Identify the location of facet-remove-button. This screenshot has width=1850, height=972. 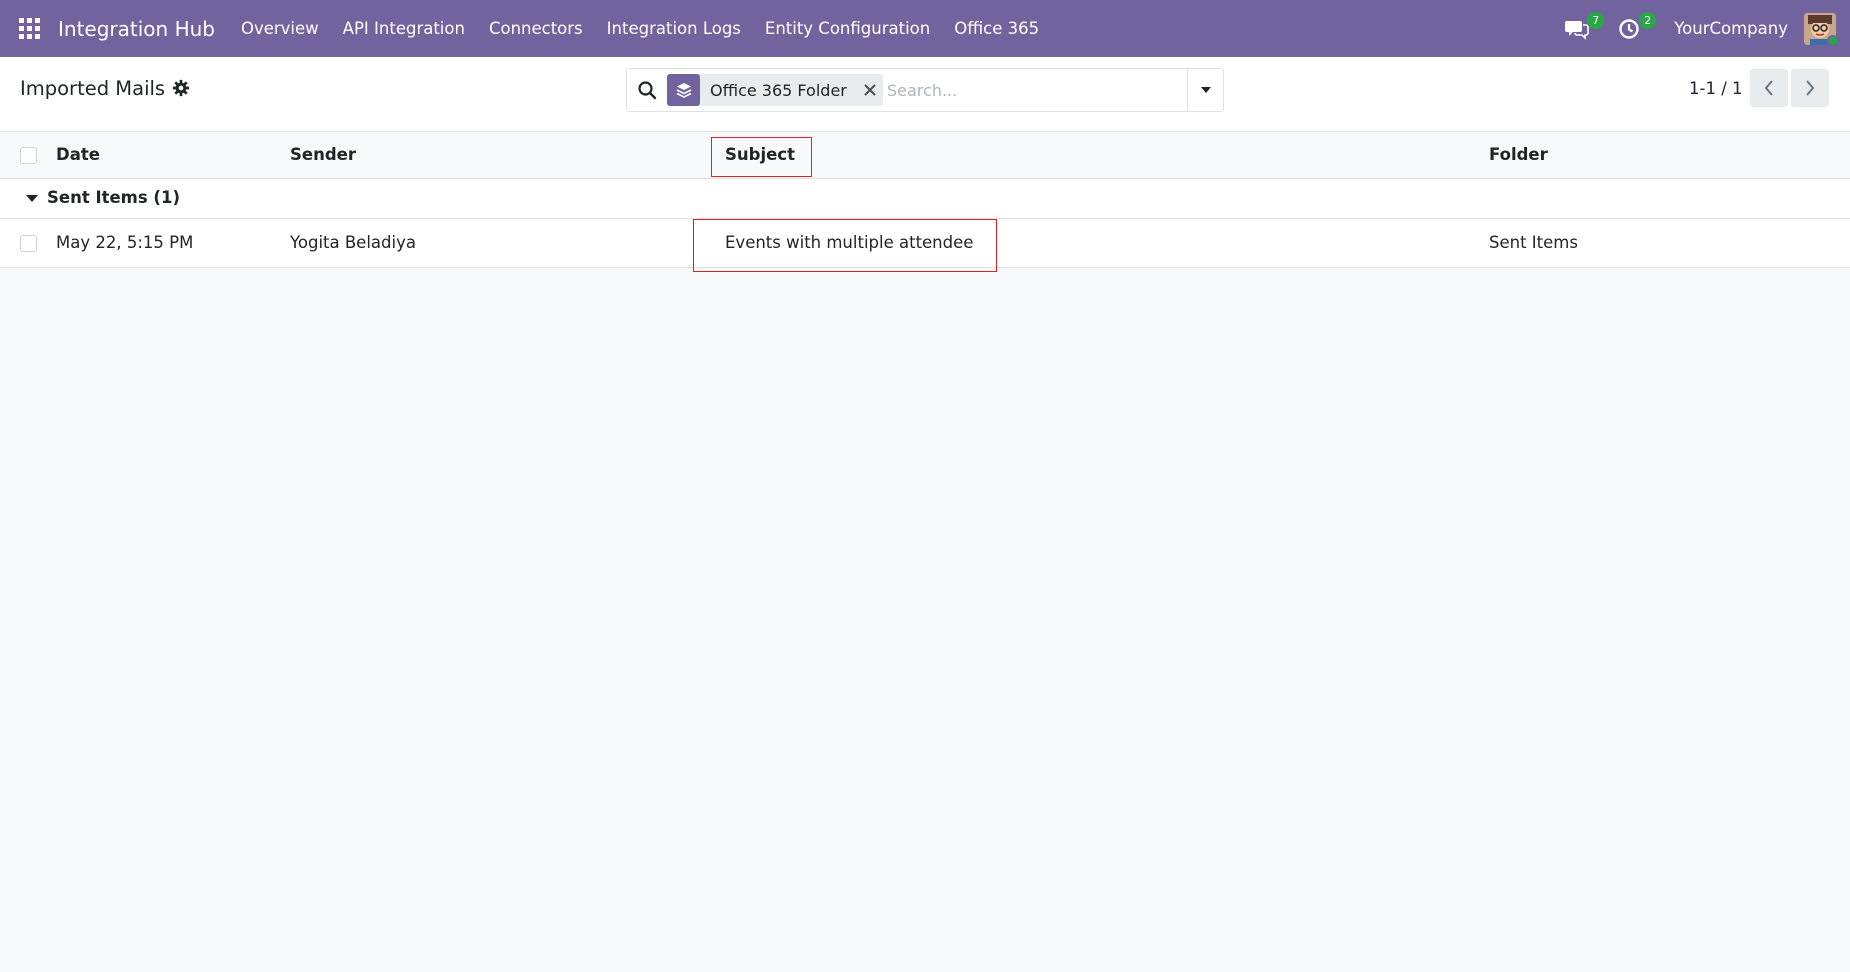
(870, 90).